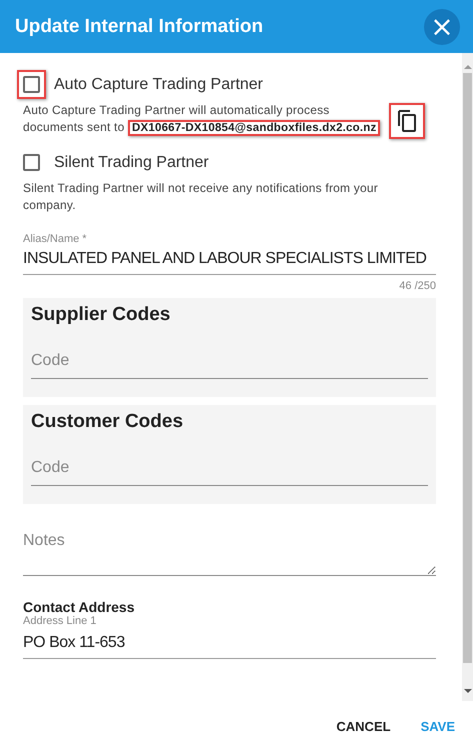 The width and height of the screenshot is (473, 752). I want to click on scrollbar, so click(467, 377).